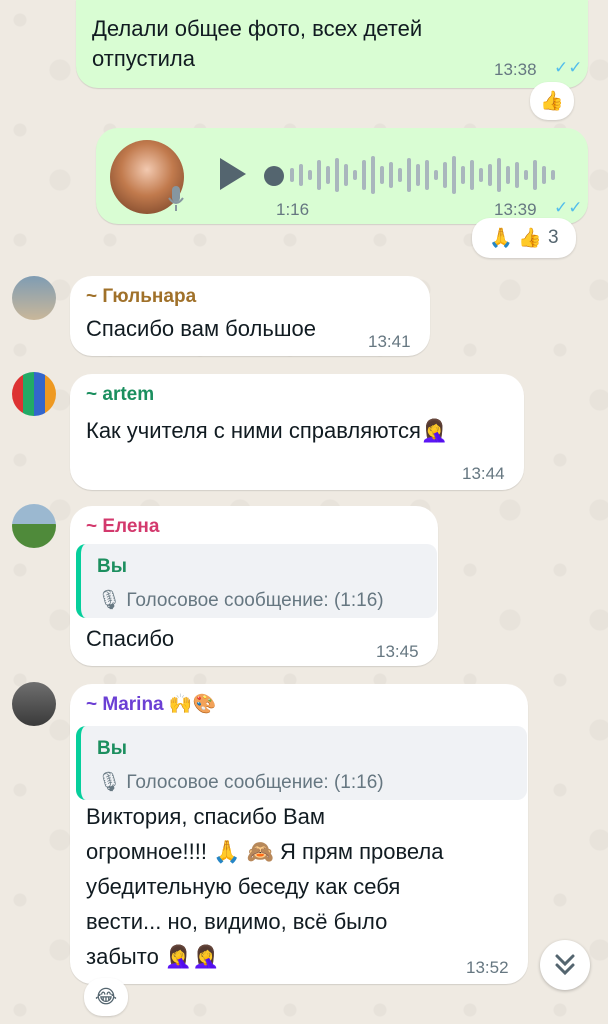 This screenshot has width=608, height=1024. What do you see at coordinates (267, 430) in the screenshot?
I see `message-text: Как учителя с ними справляются🤦‍♀️` at bounding box center [267, 430].